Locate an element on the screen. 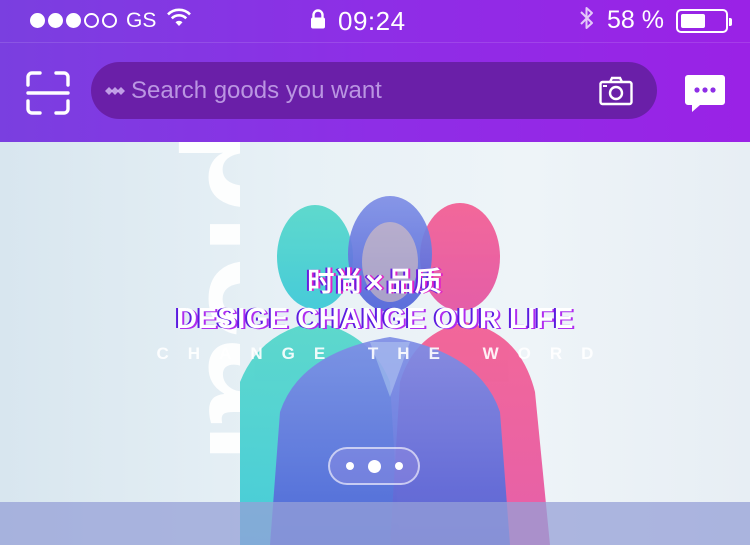  status-right: 58 % is located at coordinates (655, 20).